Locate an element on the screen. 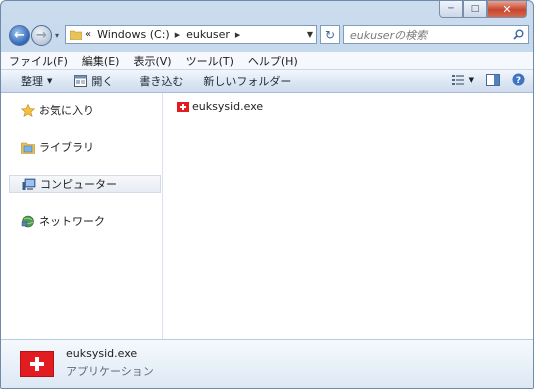  close-button: ✕ is located at coordinates (507, 9).